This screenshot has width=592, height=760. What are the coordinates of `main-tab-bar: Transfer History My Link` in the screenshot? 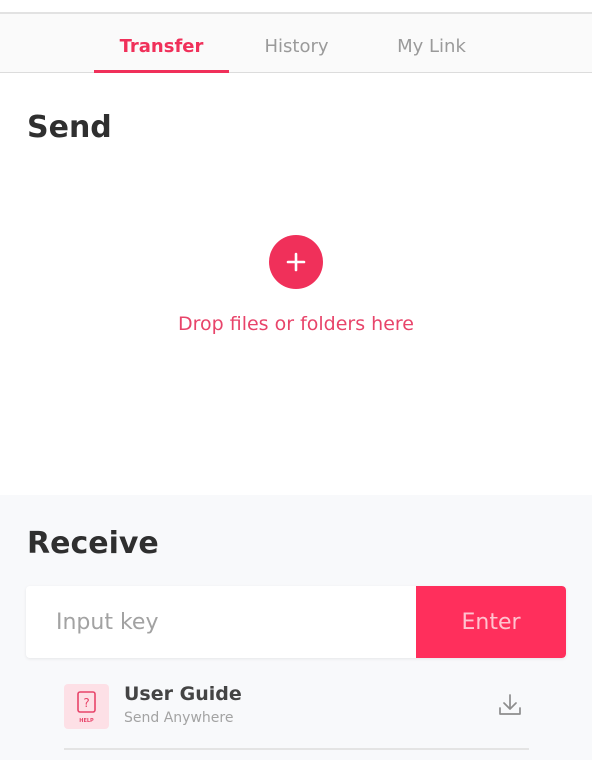 It's located at (296, 43).